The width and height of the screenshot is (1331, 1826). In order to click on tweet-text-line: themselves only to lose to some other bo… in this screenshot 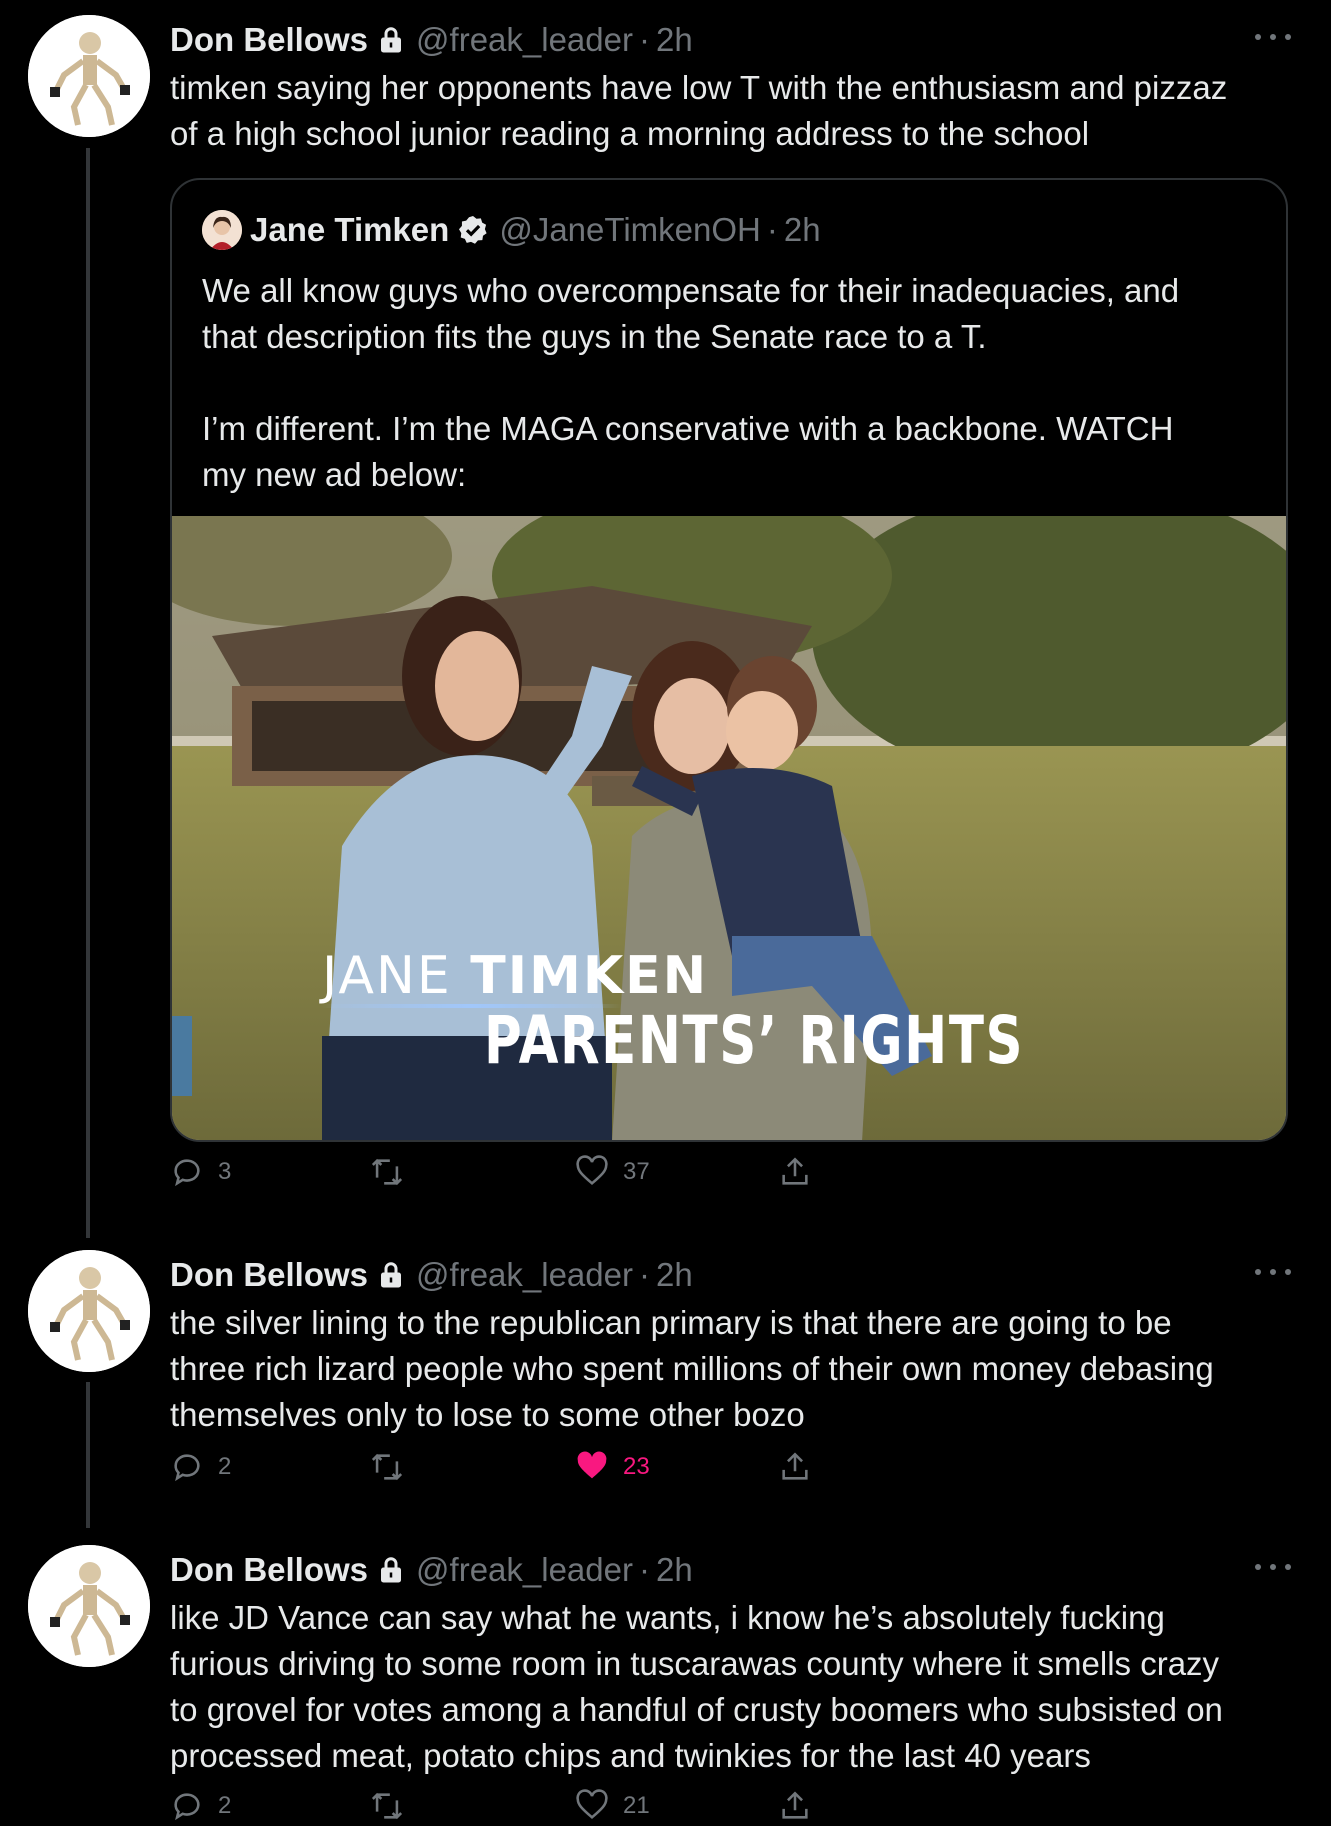, I will do `click(487, 1414)`.